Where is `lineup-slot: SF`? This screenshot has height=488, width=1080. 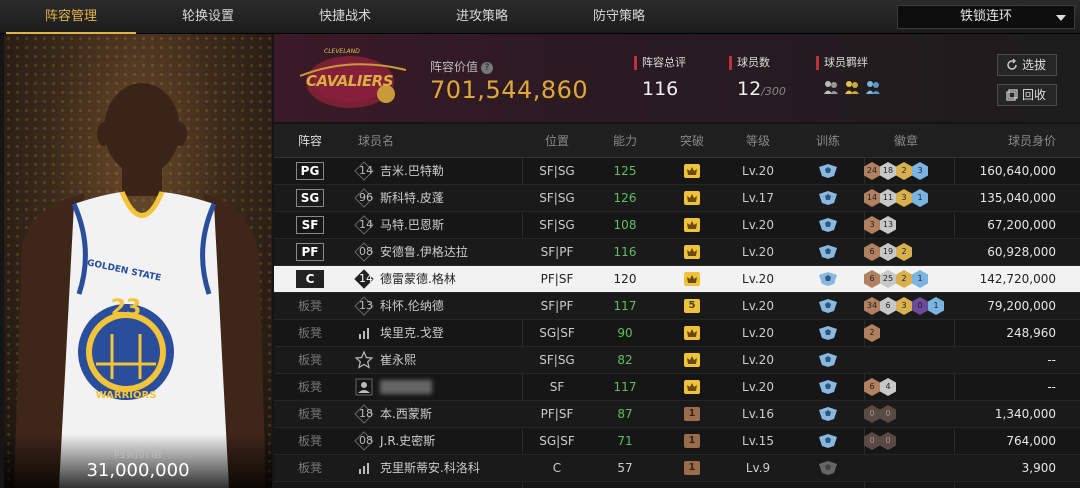
lineup-slot: SF is located at coordinates (310, 225).